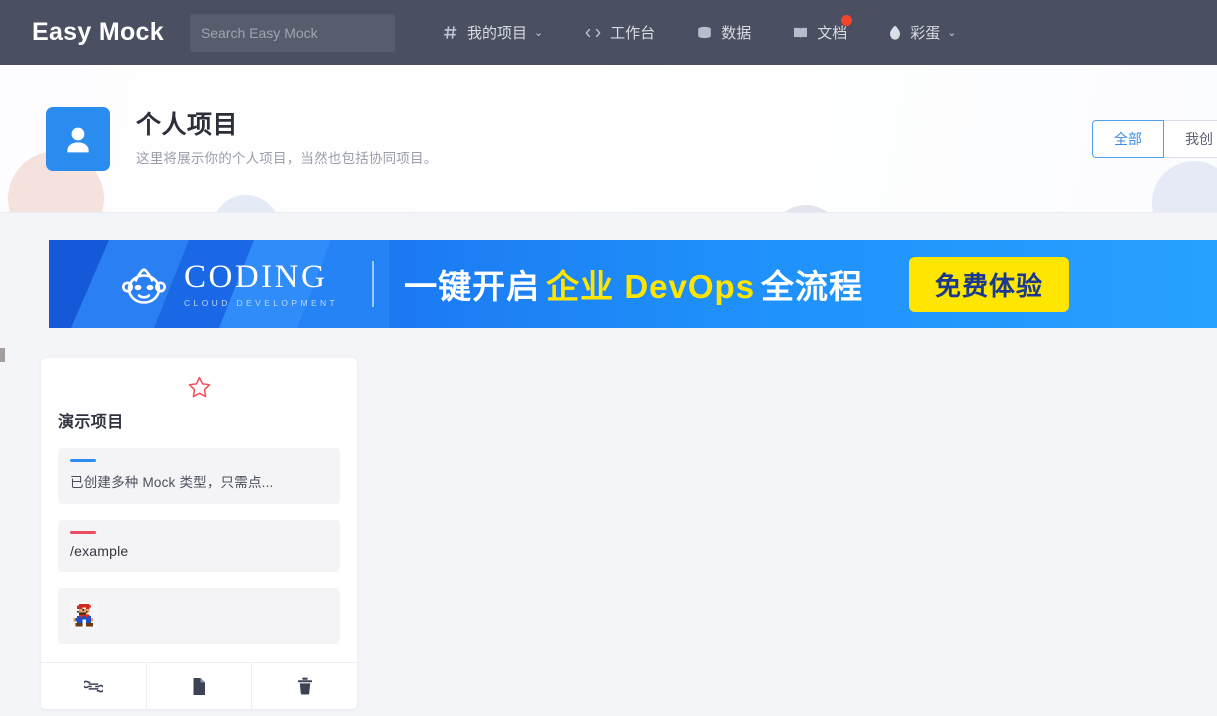 The width and height of the screenshot is (1217, 716). Describe the element at coordinates (847, 20) in the screenshot. I see `notification-badge-dot` at that location.